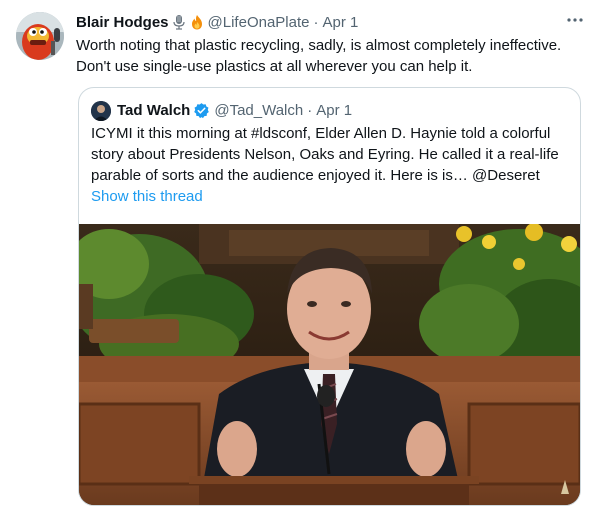 The width and height of the screenshot is (600, 514). What do you see at coordinates (259, 22) in the screenshot?
I see `author-handle: @LifeOnaPlate` at bounding box center [259, 22].